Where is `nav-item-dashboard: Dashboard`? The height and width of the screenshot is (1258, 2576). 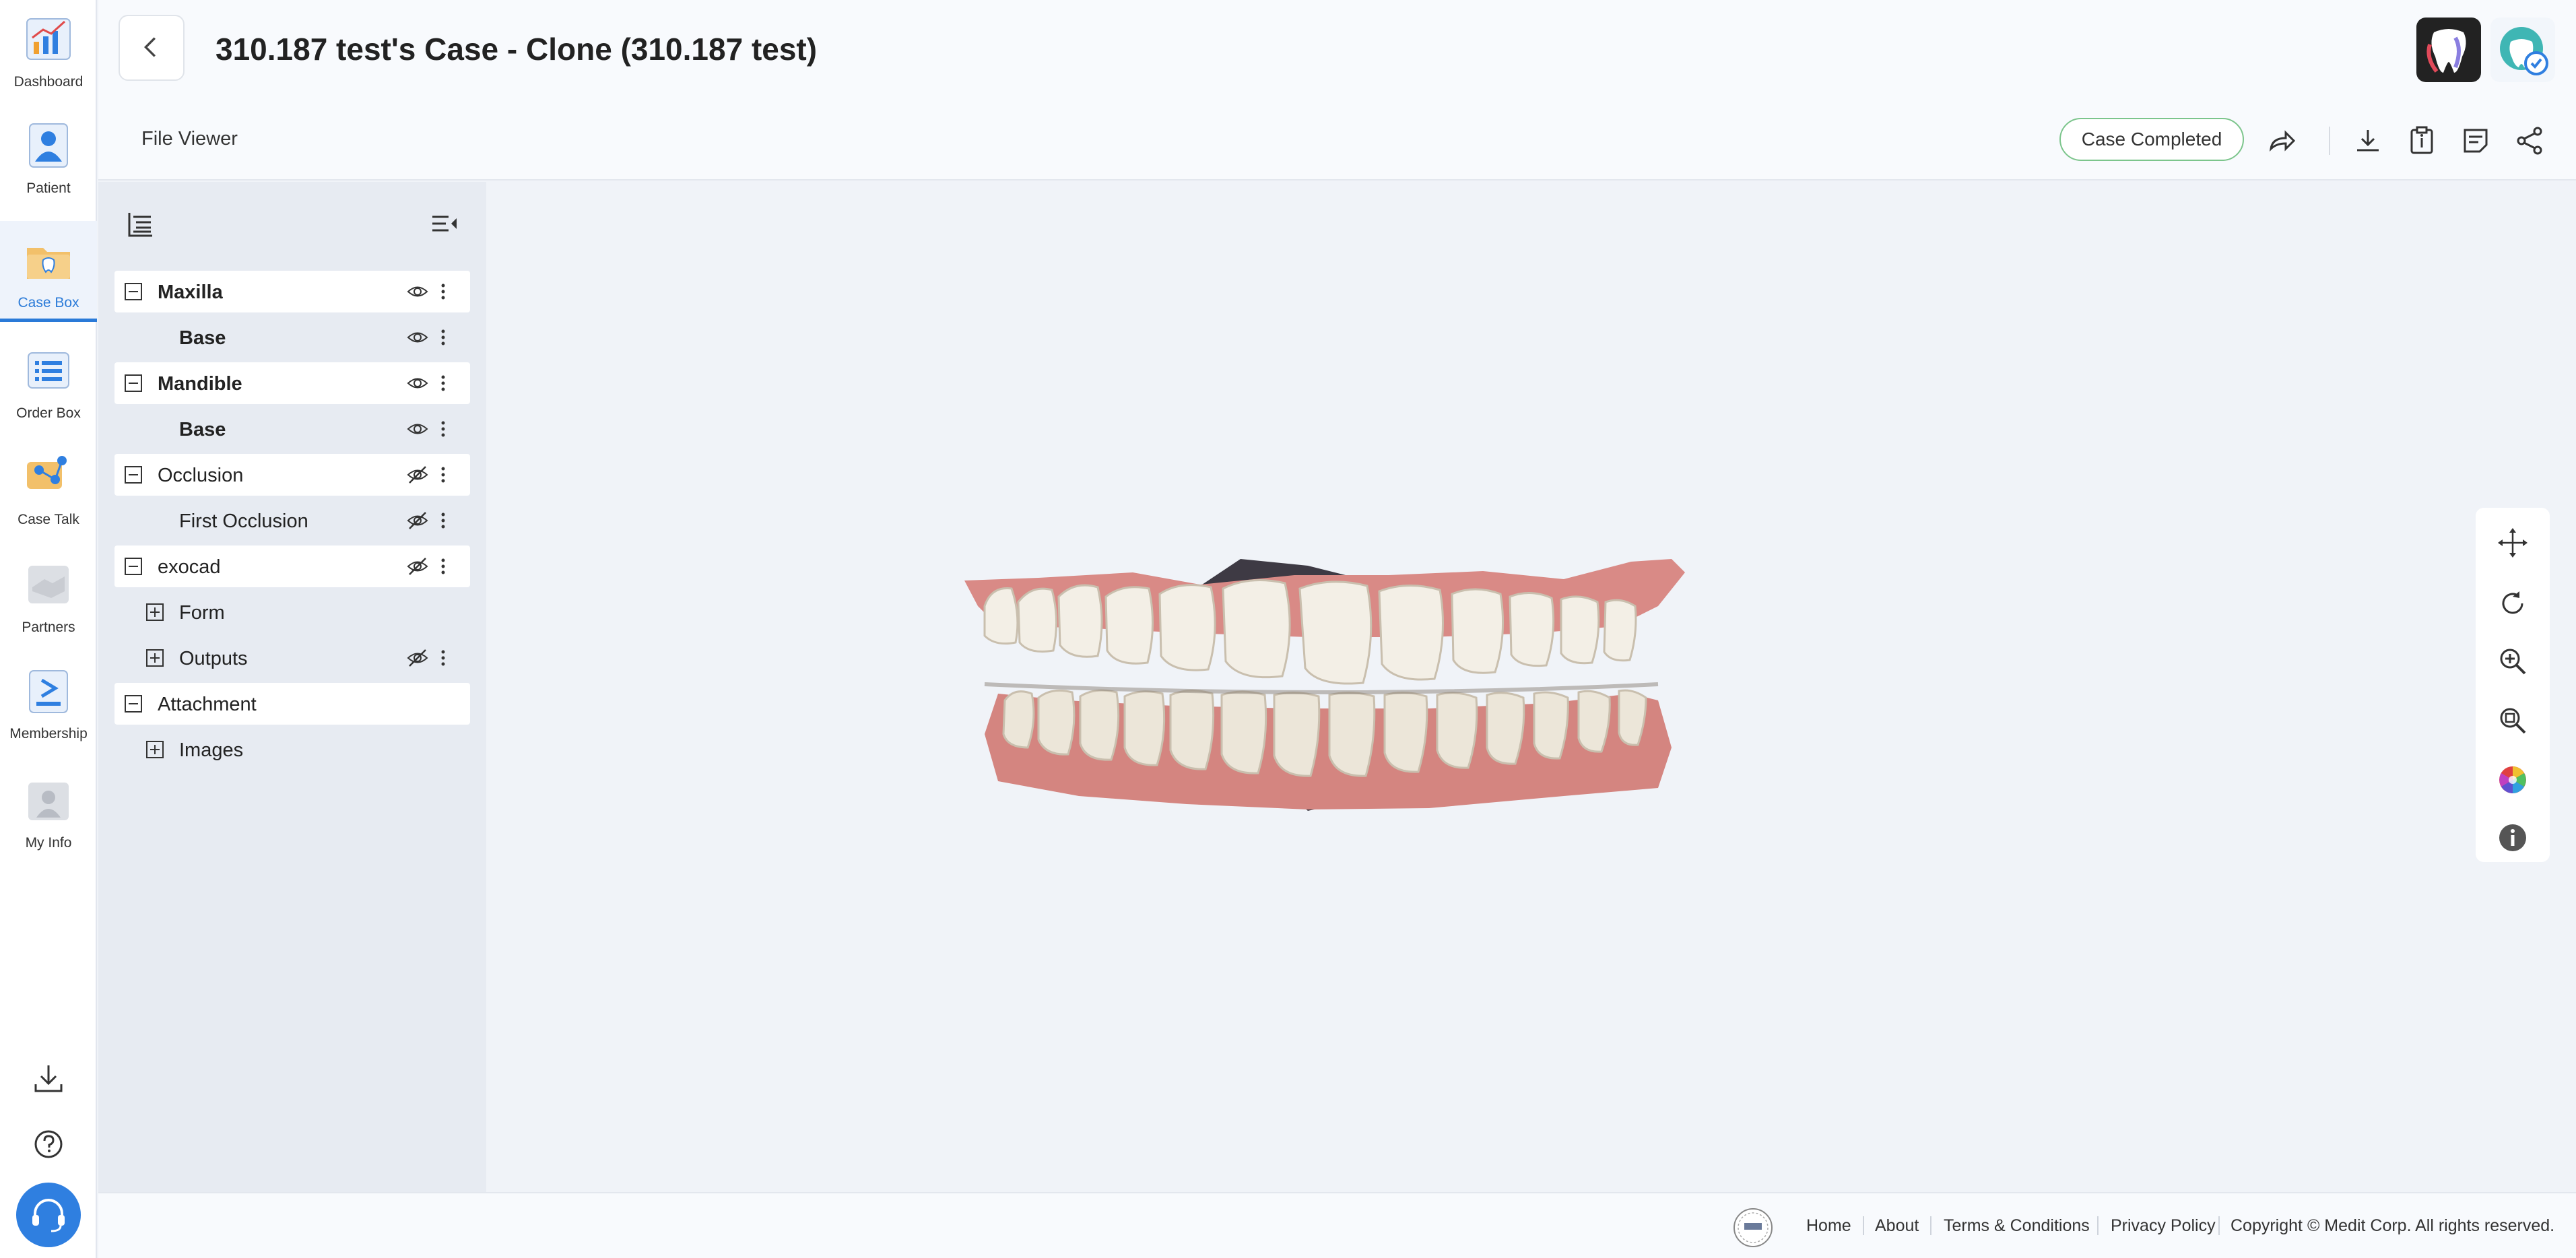
nav-item-dashboard: Dashboard is located at coordinates (48, 50).